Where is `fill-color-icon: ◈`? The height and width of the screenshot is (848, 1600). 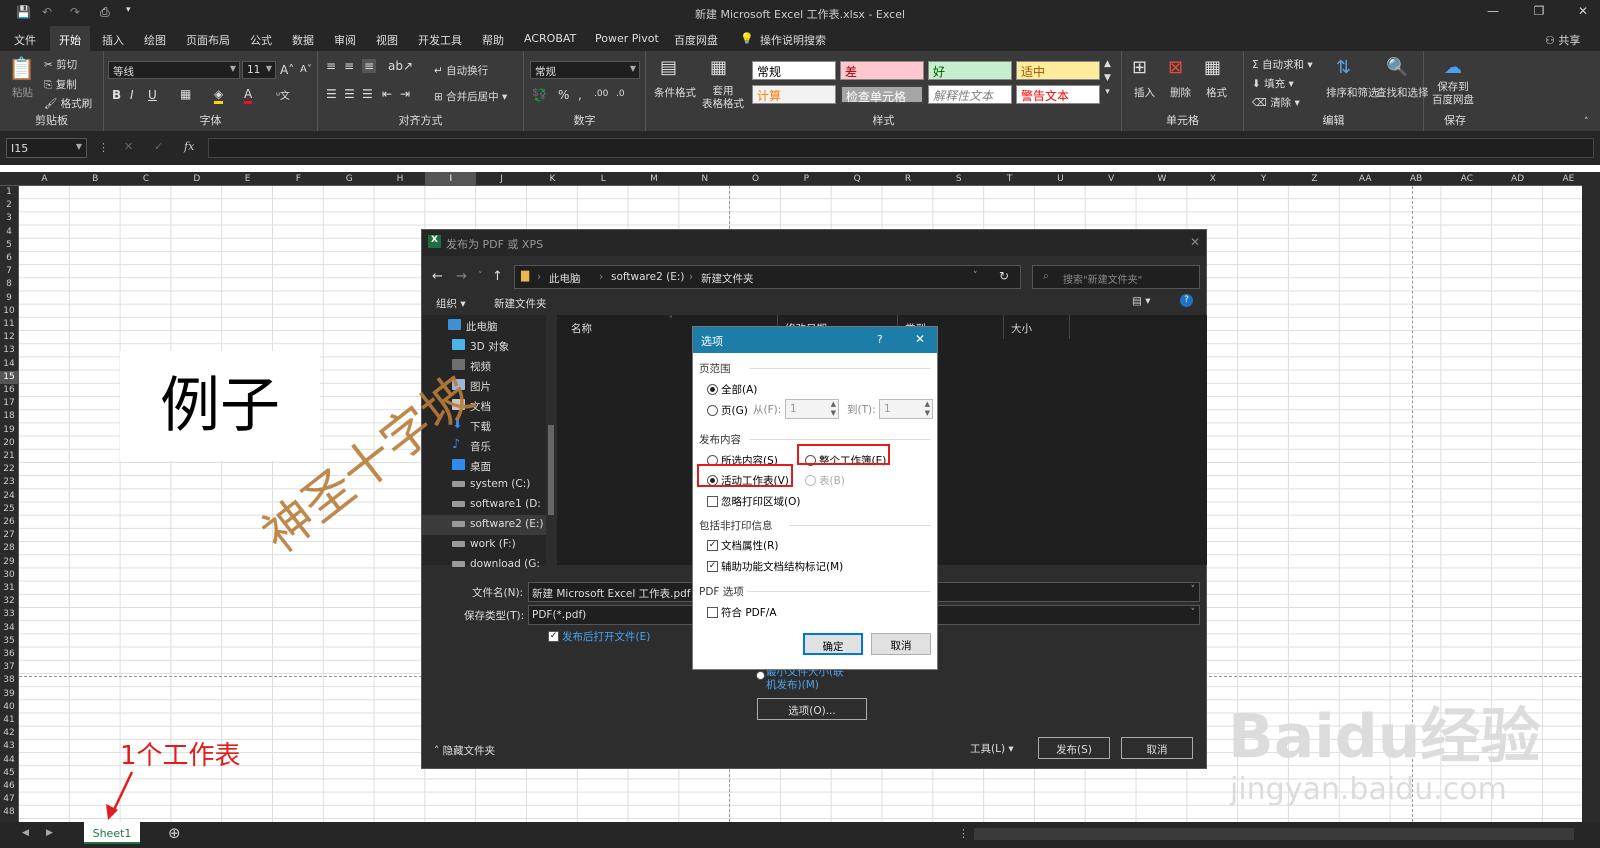 fill-color-icon: ◈ is located at coordinates (219, 95).